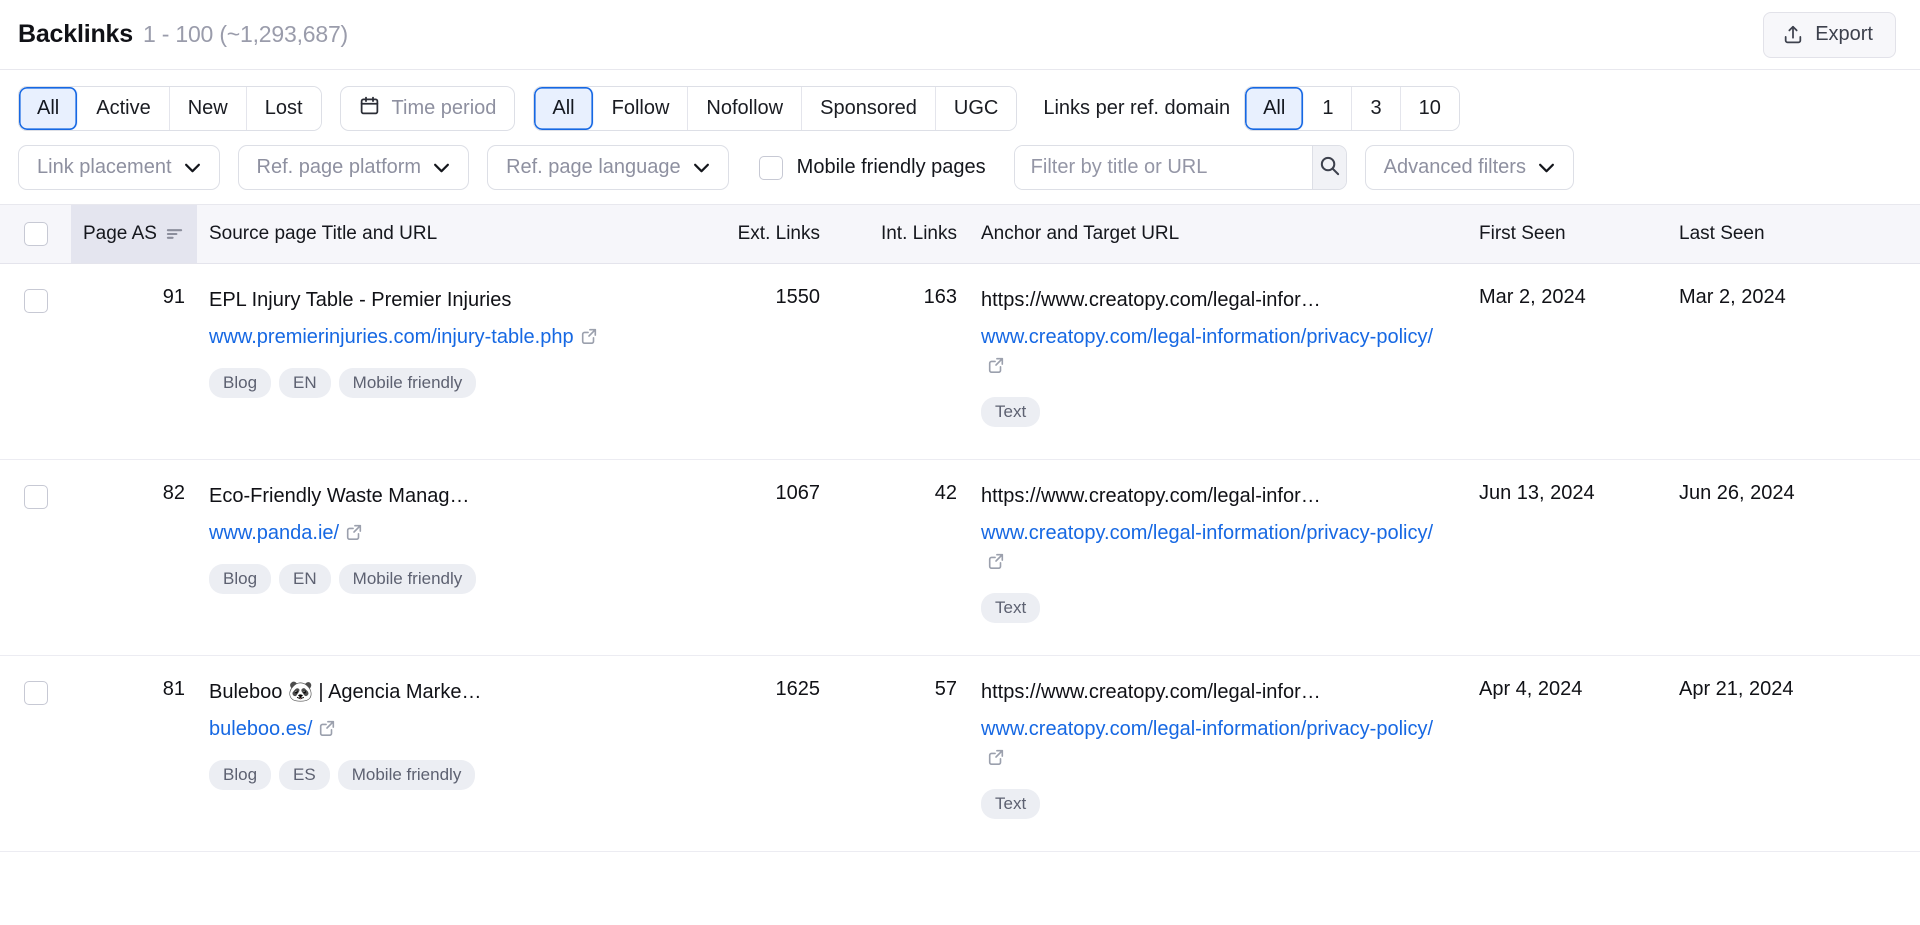 This screenshot has width=1920, height=925. I want to click on status-option-active: Active, so click(124, 108).